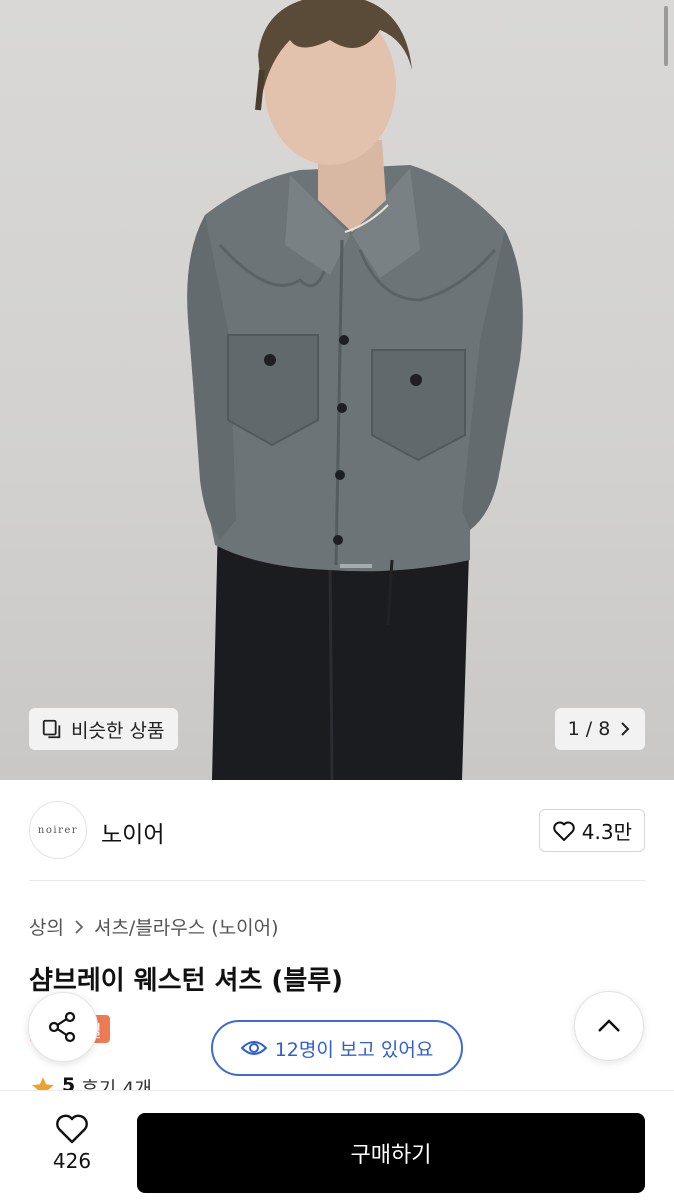 The height and width of the screenshot is (1200, 674). I want to click on brand-name: 노이어, so click(132, 832).